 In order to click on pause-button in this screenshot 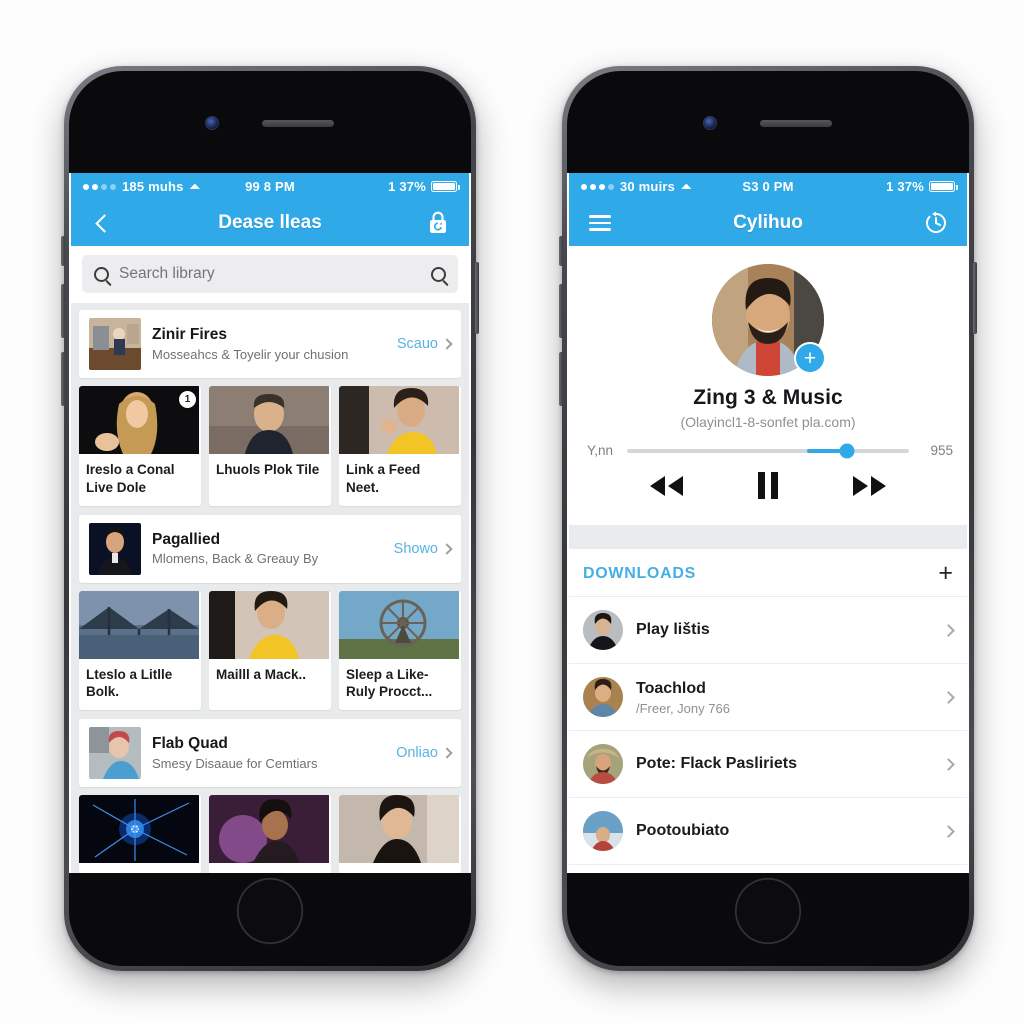, I will do `click(767, 485)`.